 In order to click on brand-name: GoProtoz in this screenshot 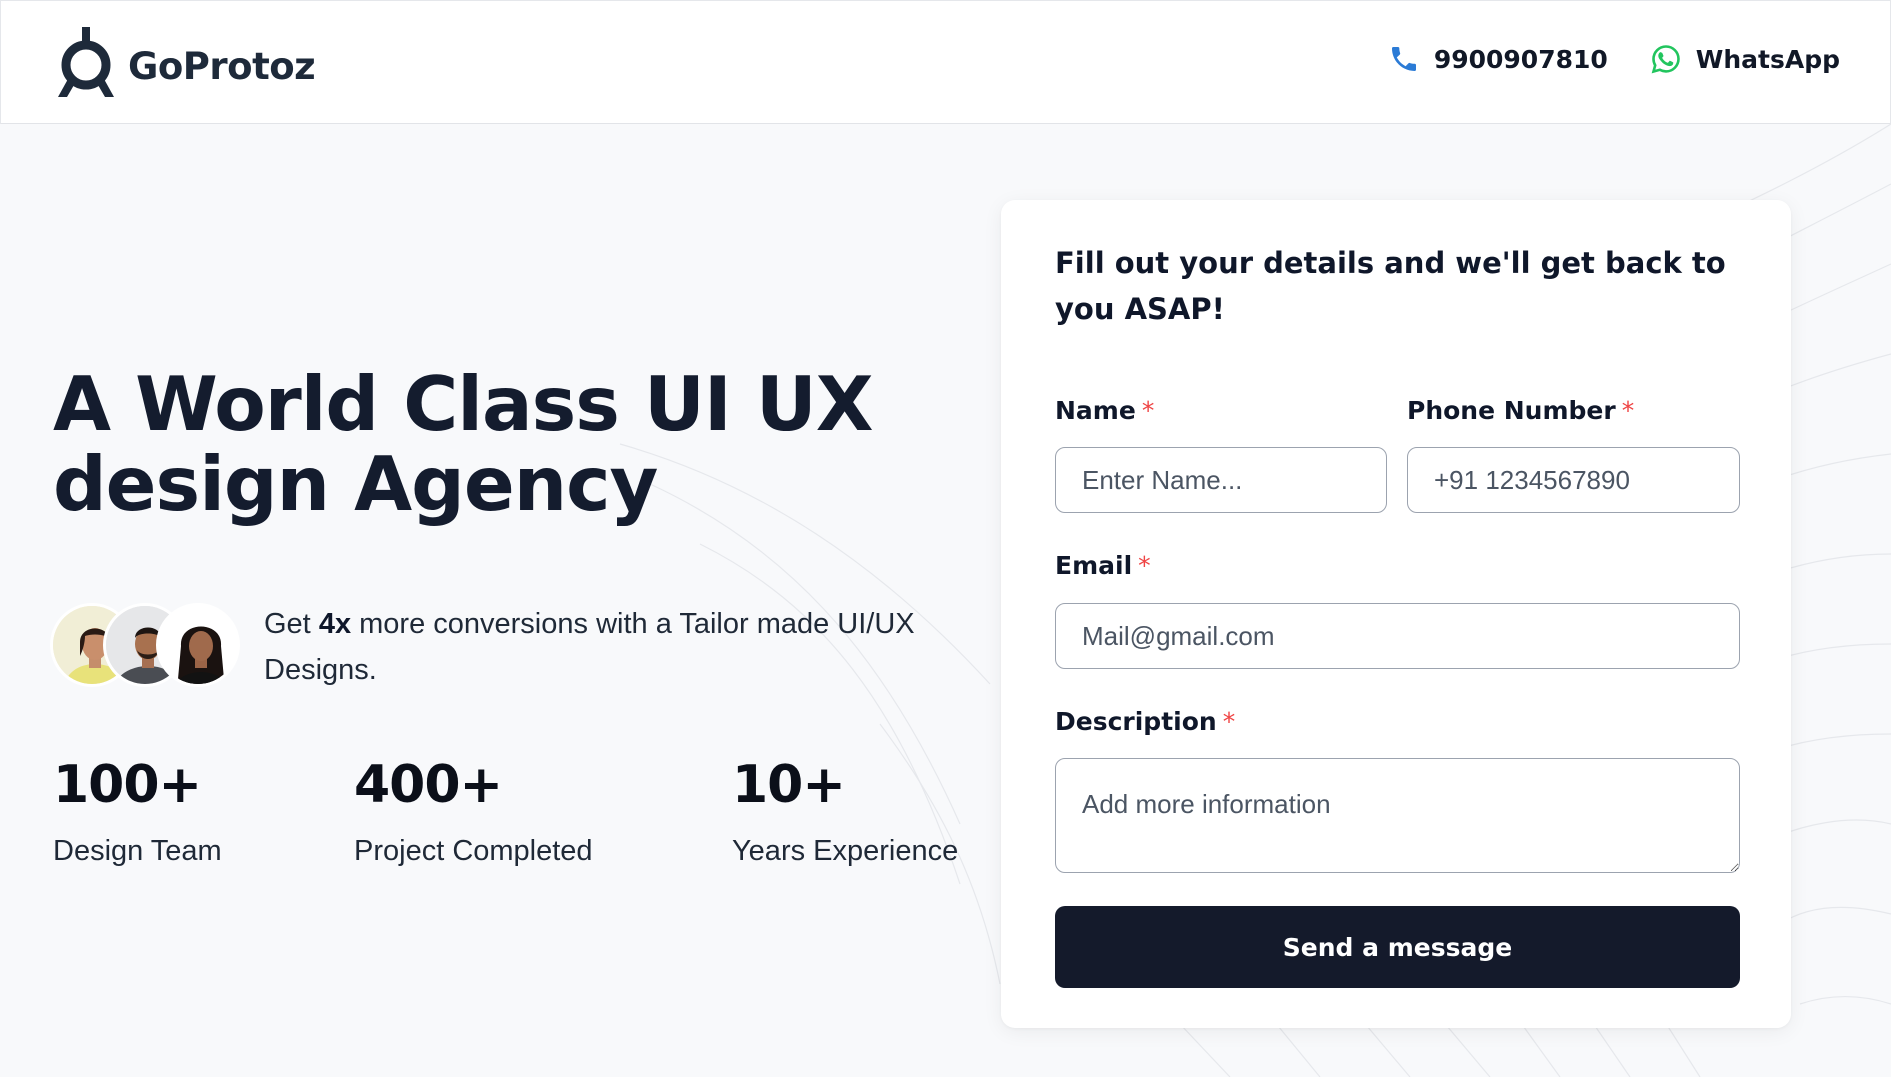, I will do `click(222, 66)`.